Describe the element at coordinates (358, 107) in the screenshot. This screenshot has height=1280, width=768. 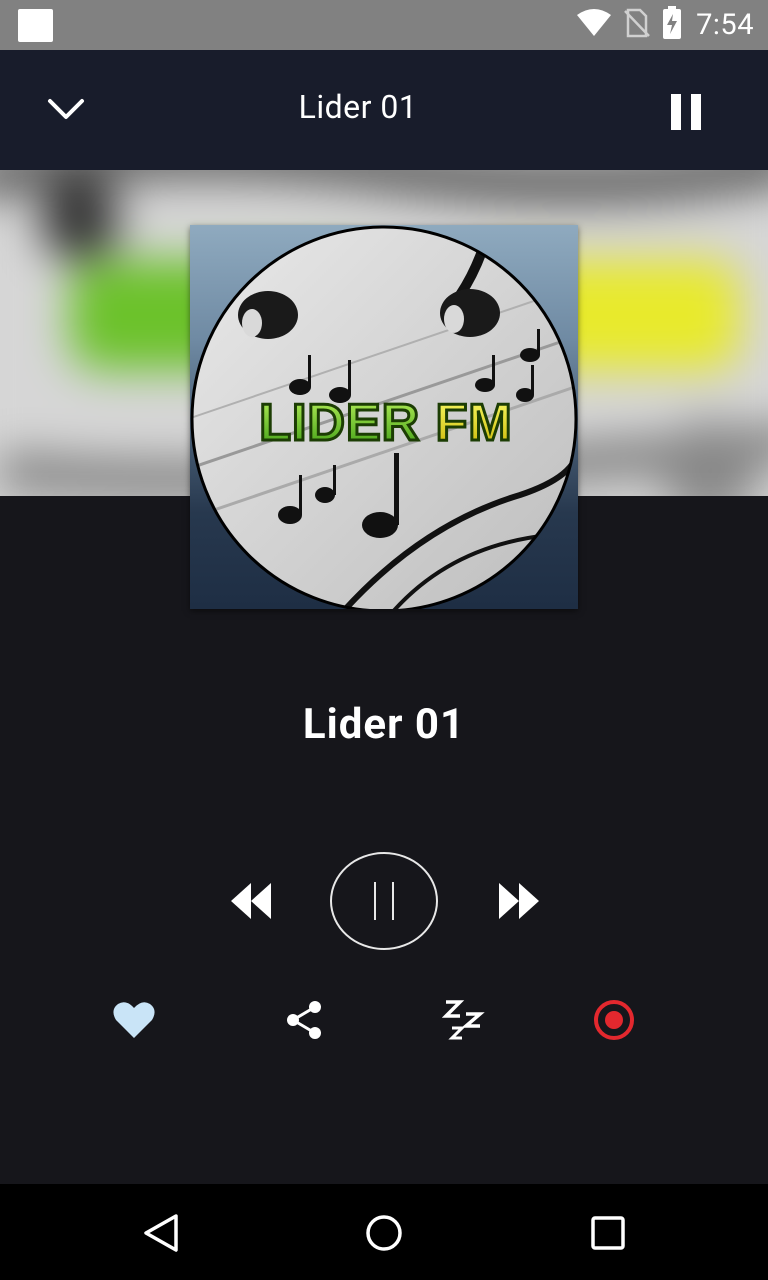
I see `toolbar-title: Lider 01` at that location.